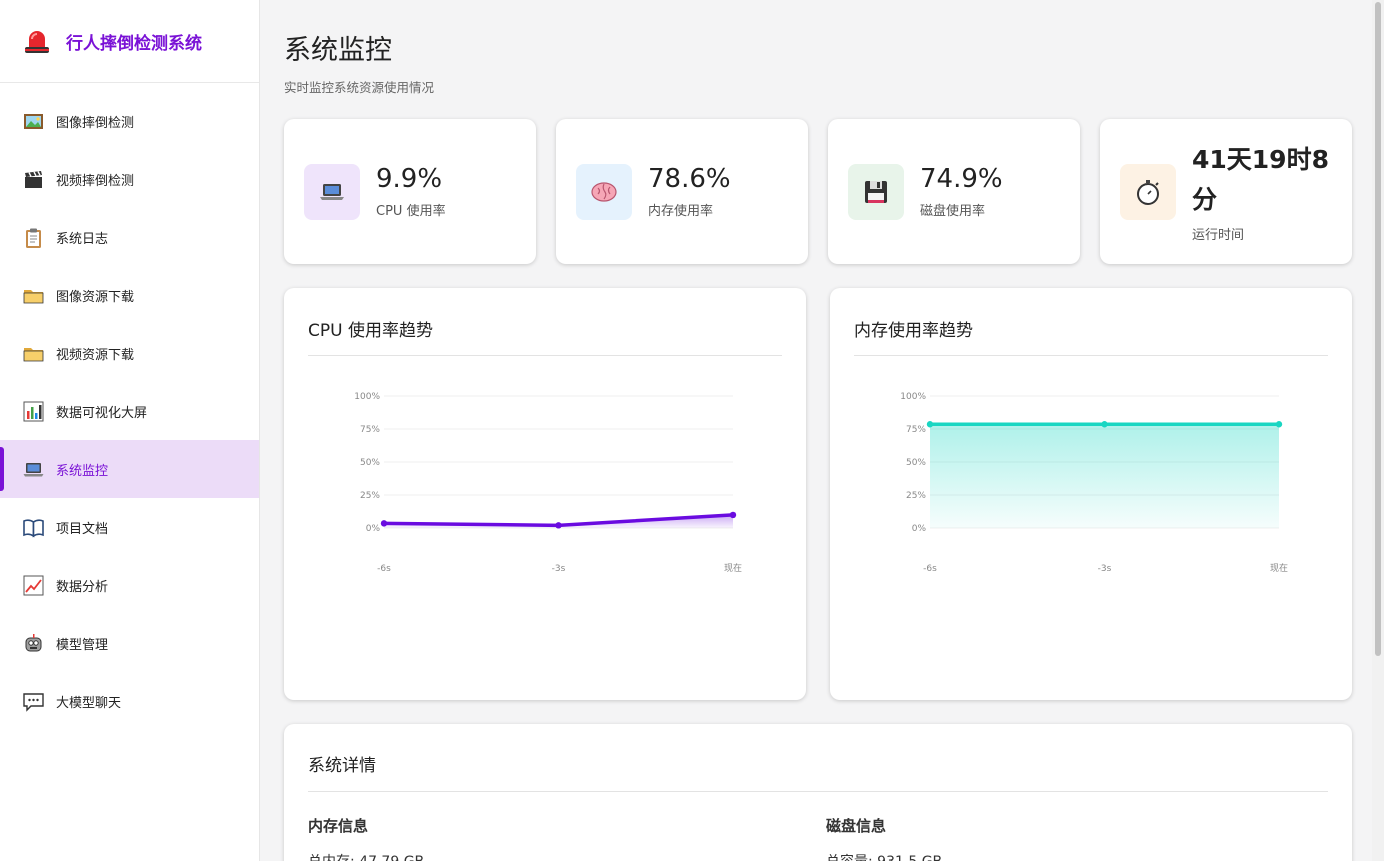 The height and width of the screenshot is (861, 1384). I want to click on page-scrollbar, so click(1378, 430).